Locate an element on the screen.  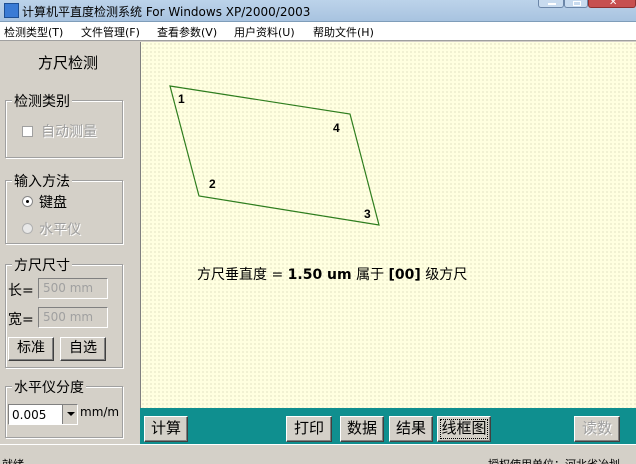
corner-label-1: 1 is located at coordinates (181, 99).